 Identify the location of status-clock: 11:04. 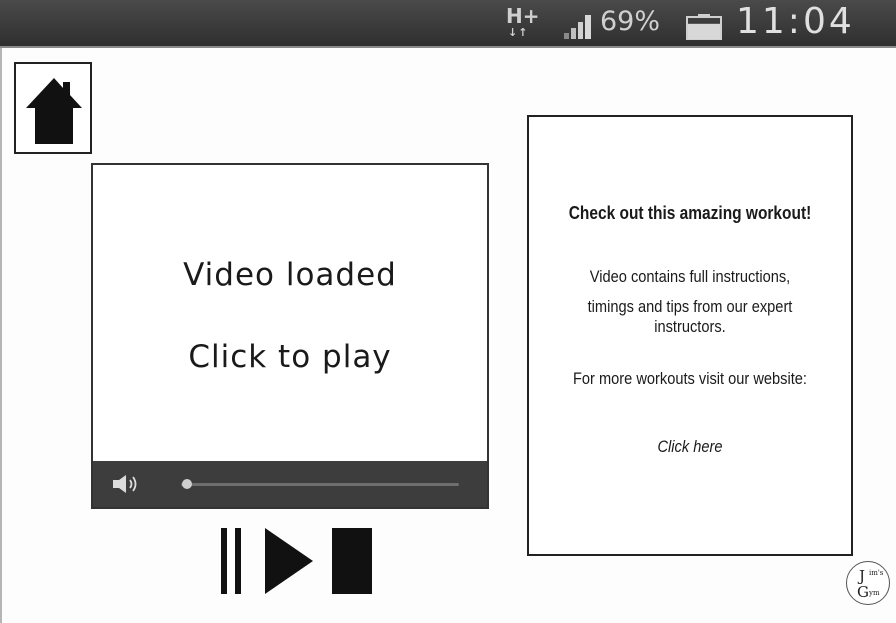
(795, 21).